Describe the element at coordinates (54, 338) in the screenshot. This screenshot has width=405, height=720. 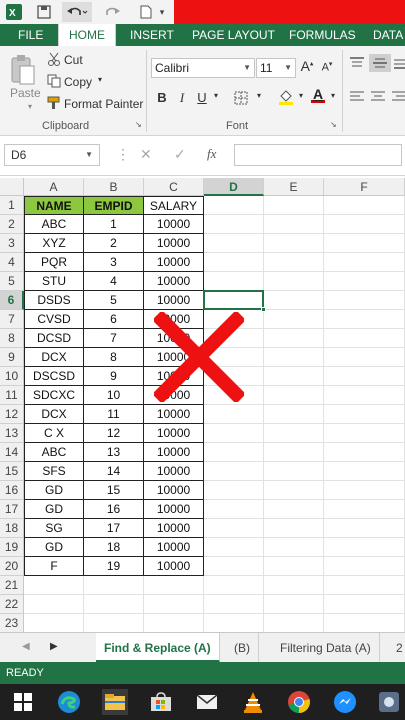
I see `table-cell: DCSD` at that location.